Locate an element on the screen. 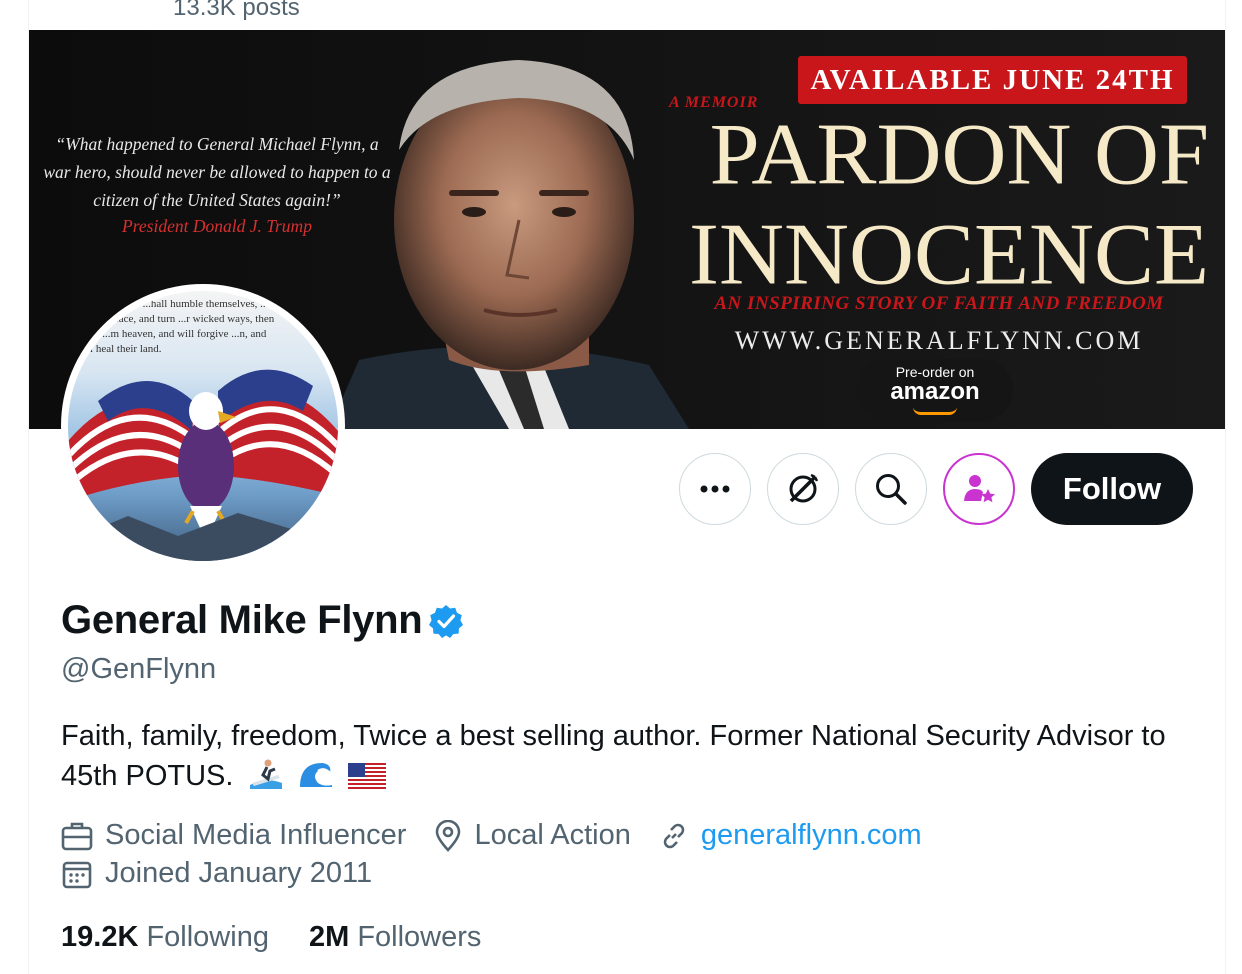 The width and height of the screenshot is (1242, 974). amazon-smile-icon is located at coordinates (935, 411).